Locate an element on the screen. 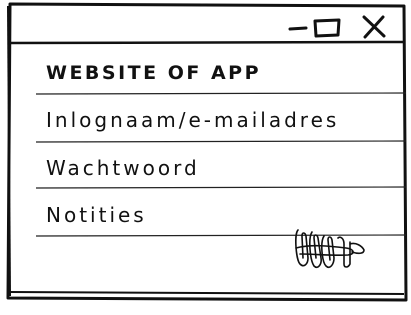 Image resolution: width=411 pixels, height=315 pixels. field-login: Inlognaam/e-mailadres is located at coordinates (192, 120).